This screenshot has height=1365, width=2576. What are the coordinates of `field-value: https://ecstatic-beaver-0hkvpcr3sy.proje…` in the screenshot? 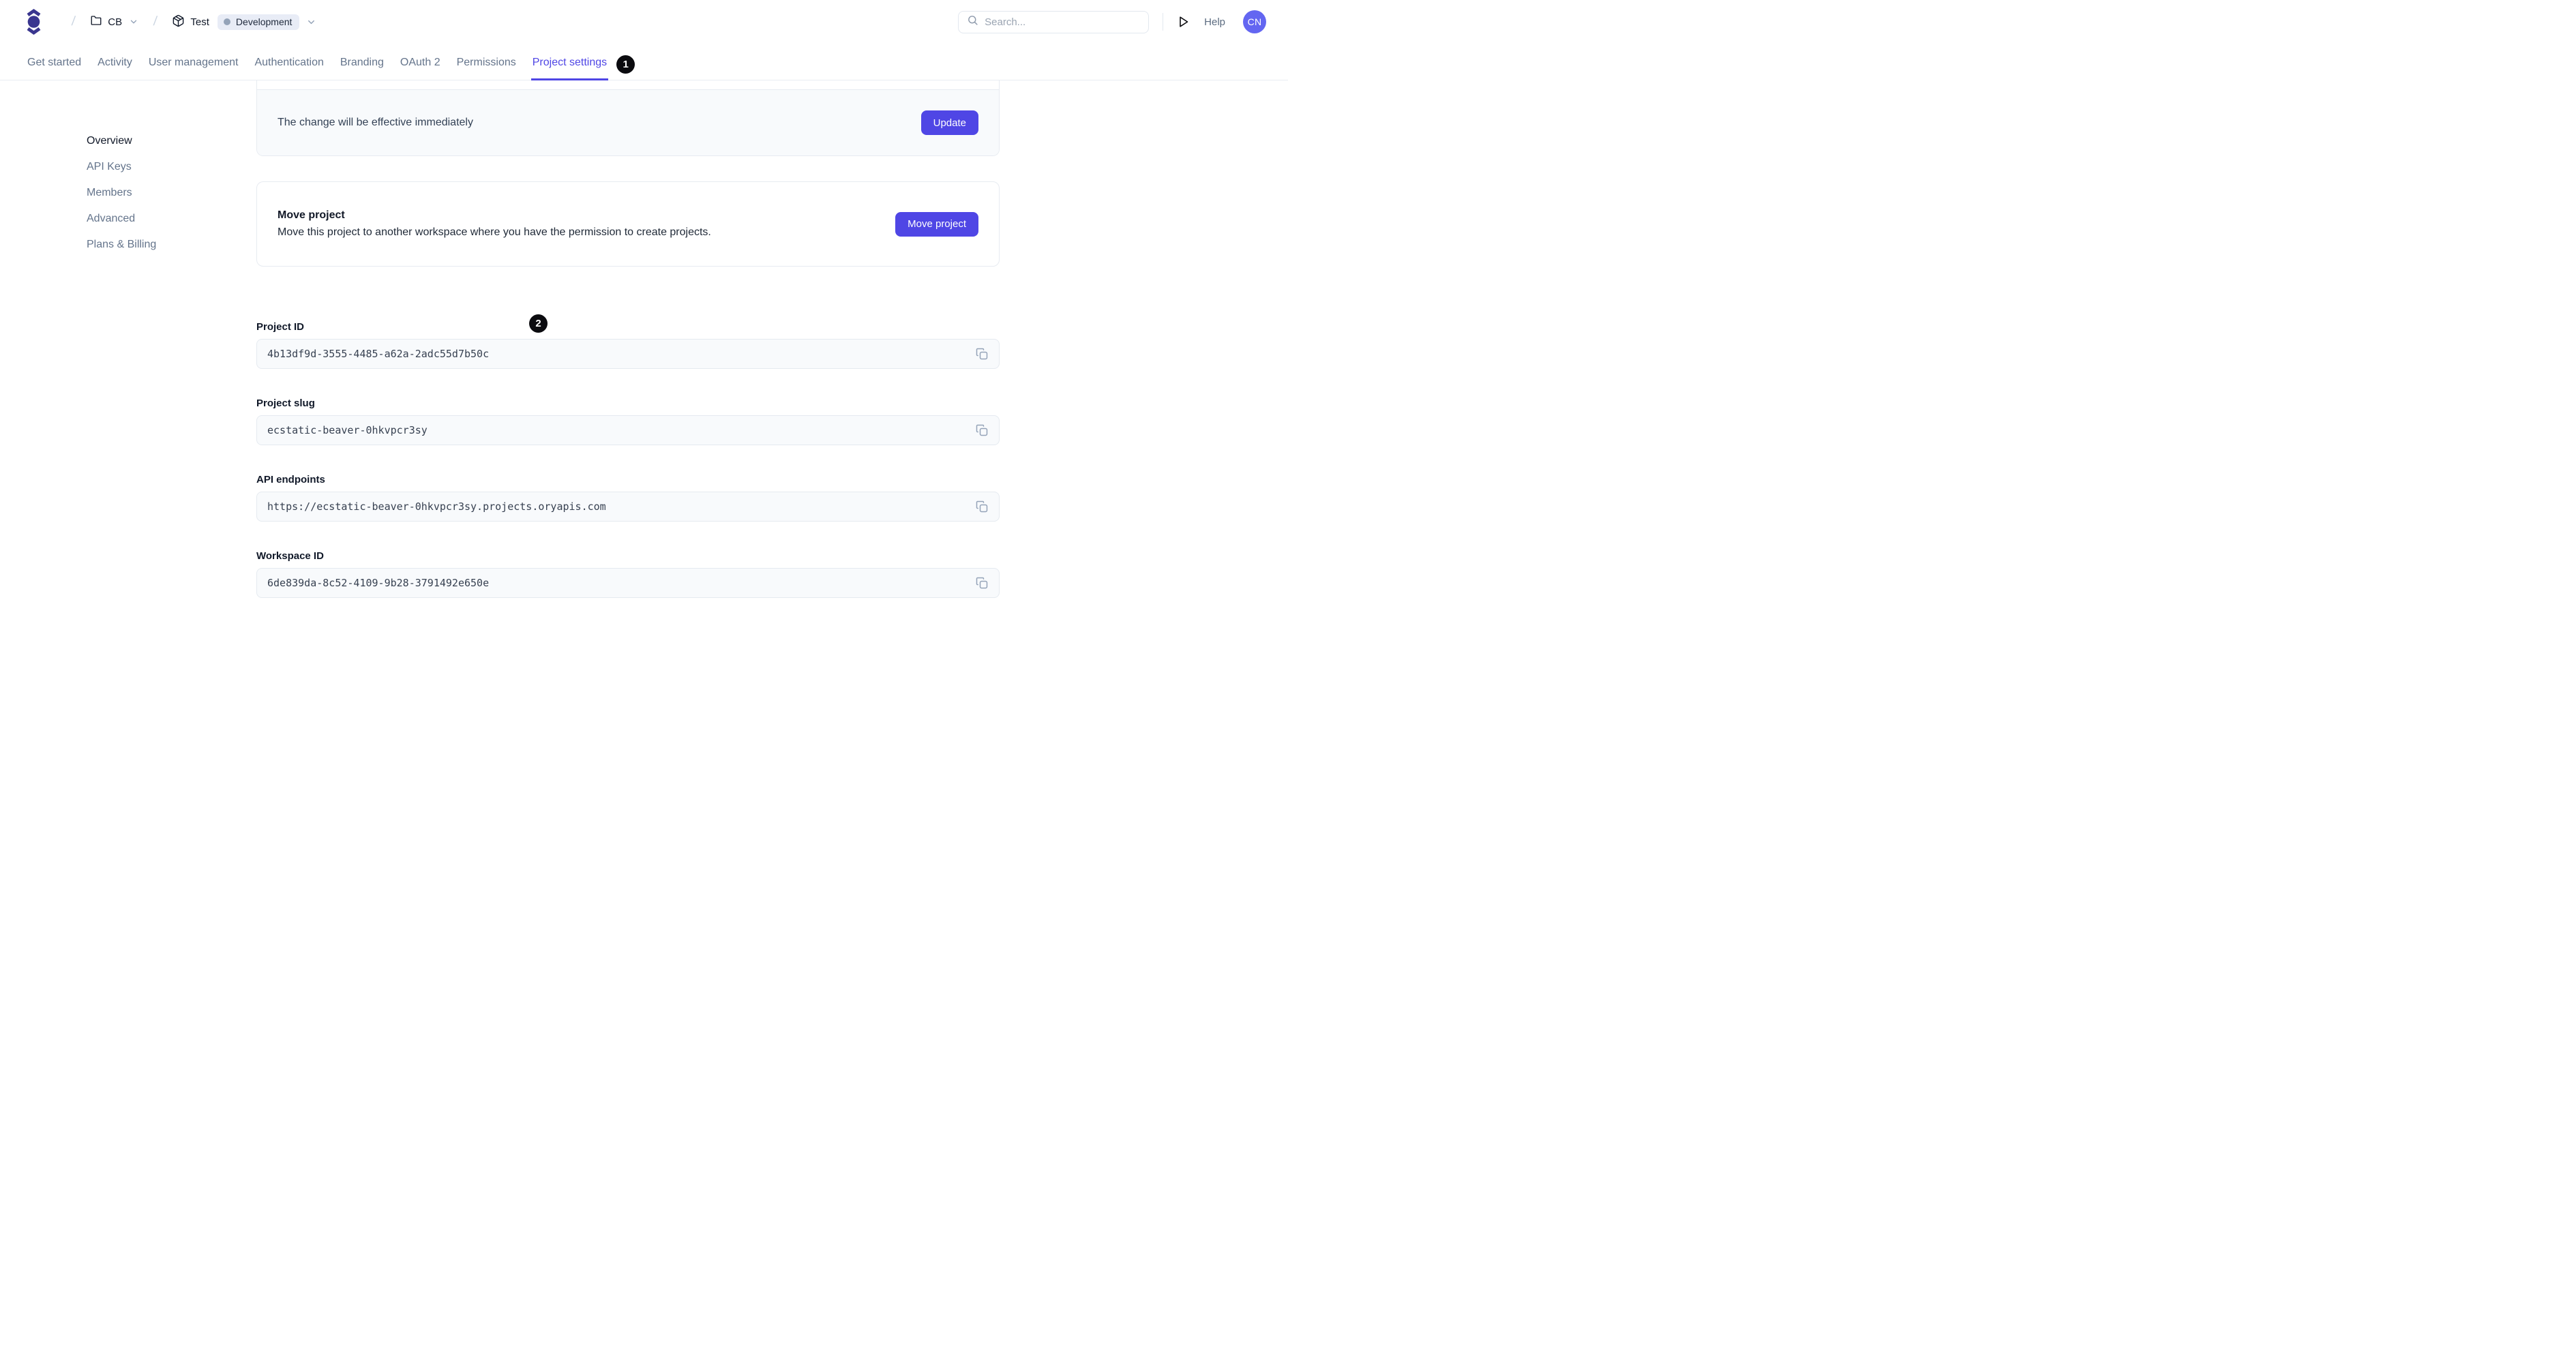 It's located at (436, 506).